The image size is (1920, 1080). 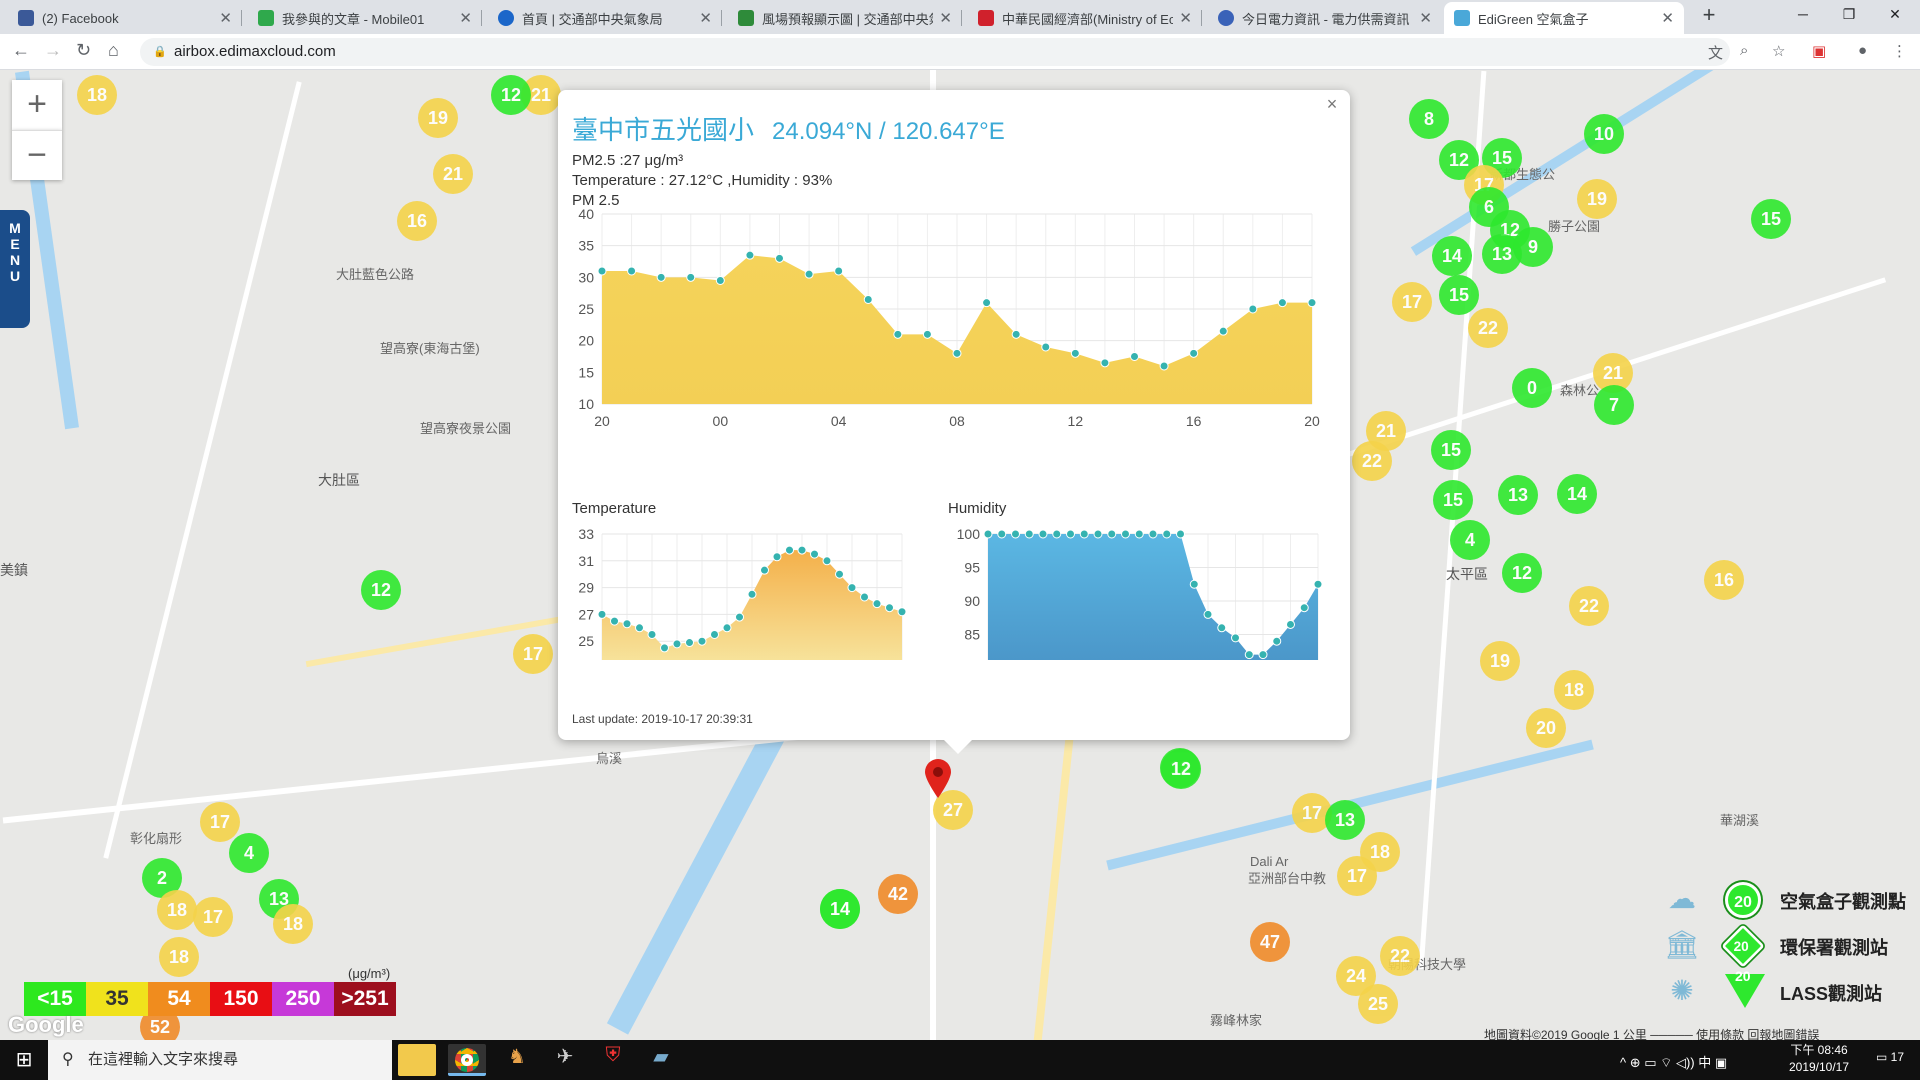 I want to click on app-icon: ▰, so click(x=661, y=1060).